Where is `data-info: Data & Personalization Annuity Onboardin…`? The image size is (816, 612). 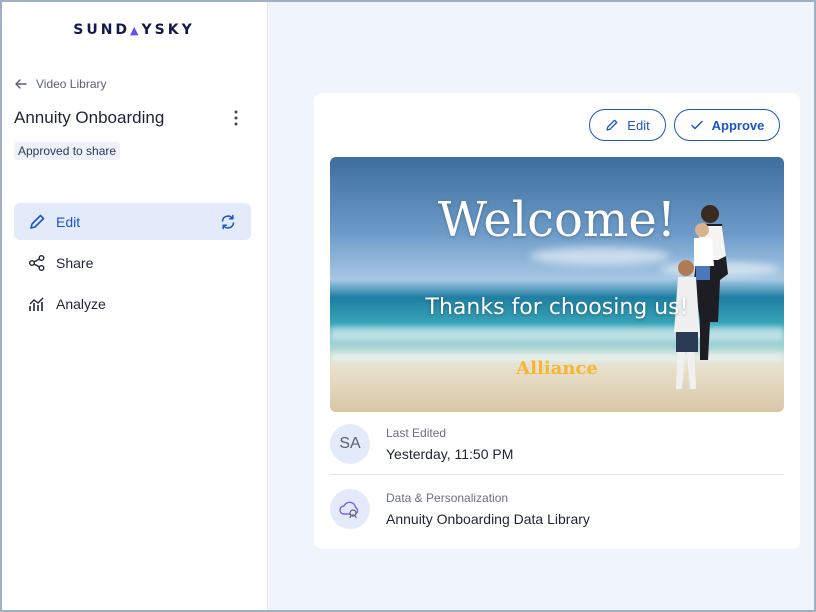 data-info: Data & Personalization Annuity Onboardin… is located at coordinates (488, 509).